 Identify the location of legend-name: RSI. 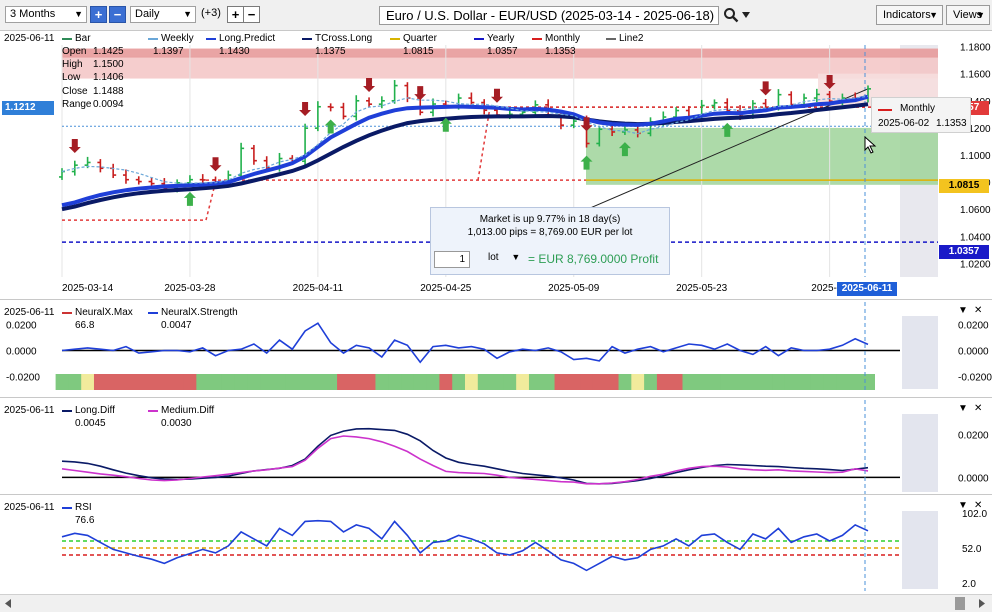
(83, 507).